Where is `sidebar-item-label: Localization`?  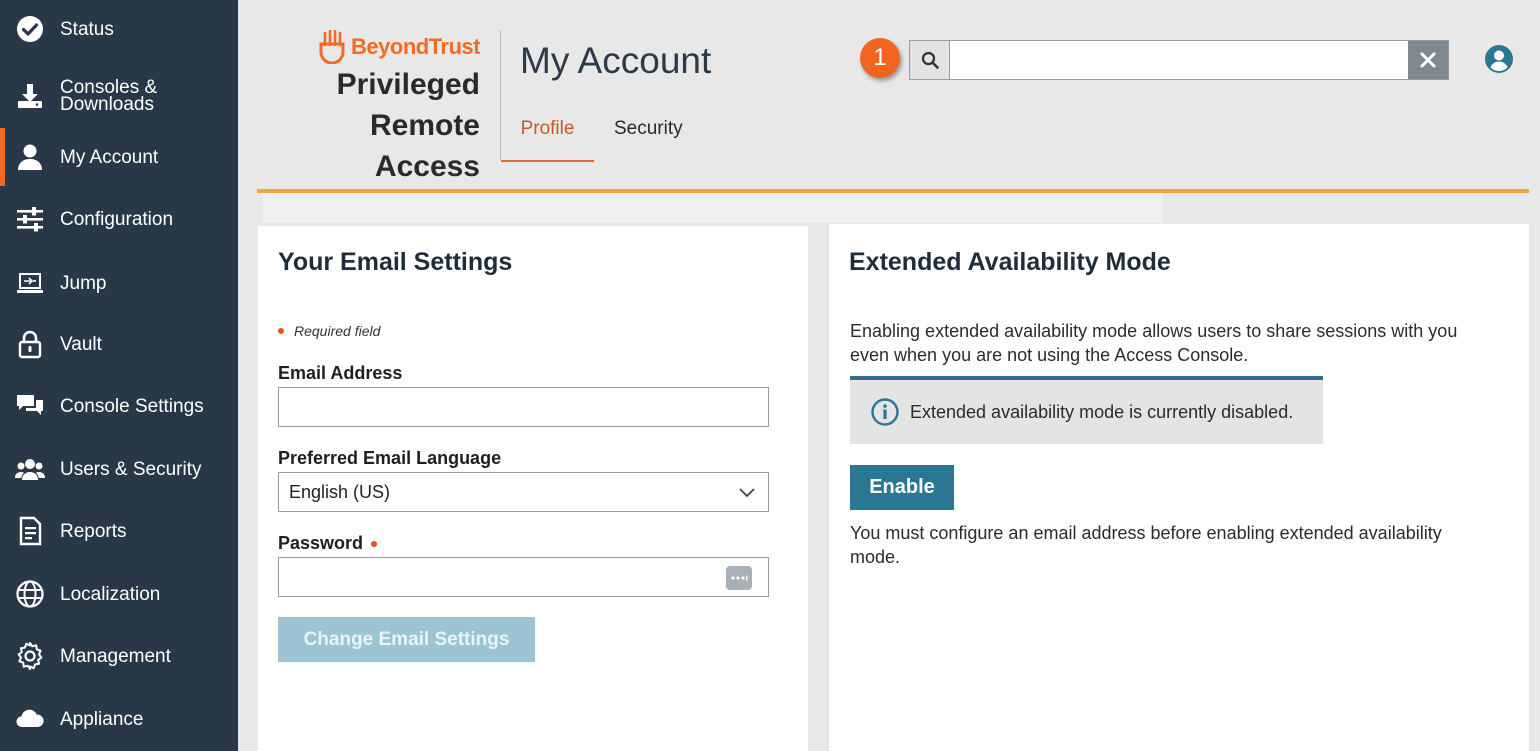 sidebar-item-label: Localization is located at coordinates (110, 594).